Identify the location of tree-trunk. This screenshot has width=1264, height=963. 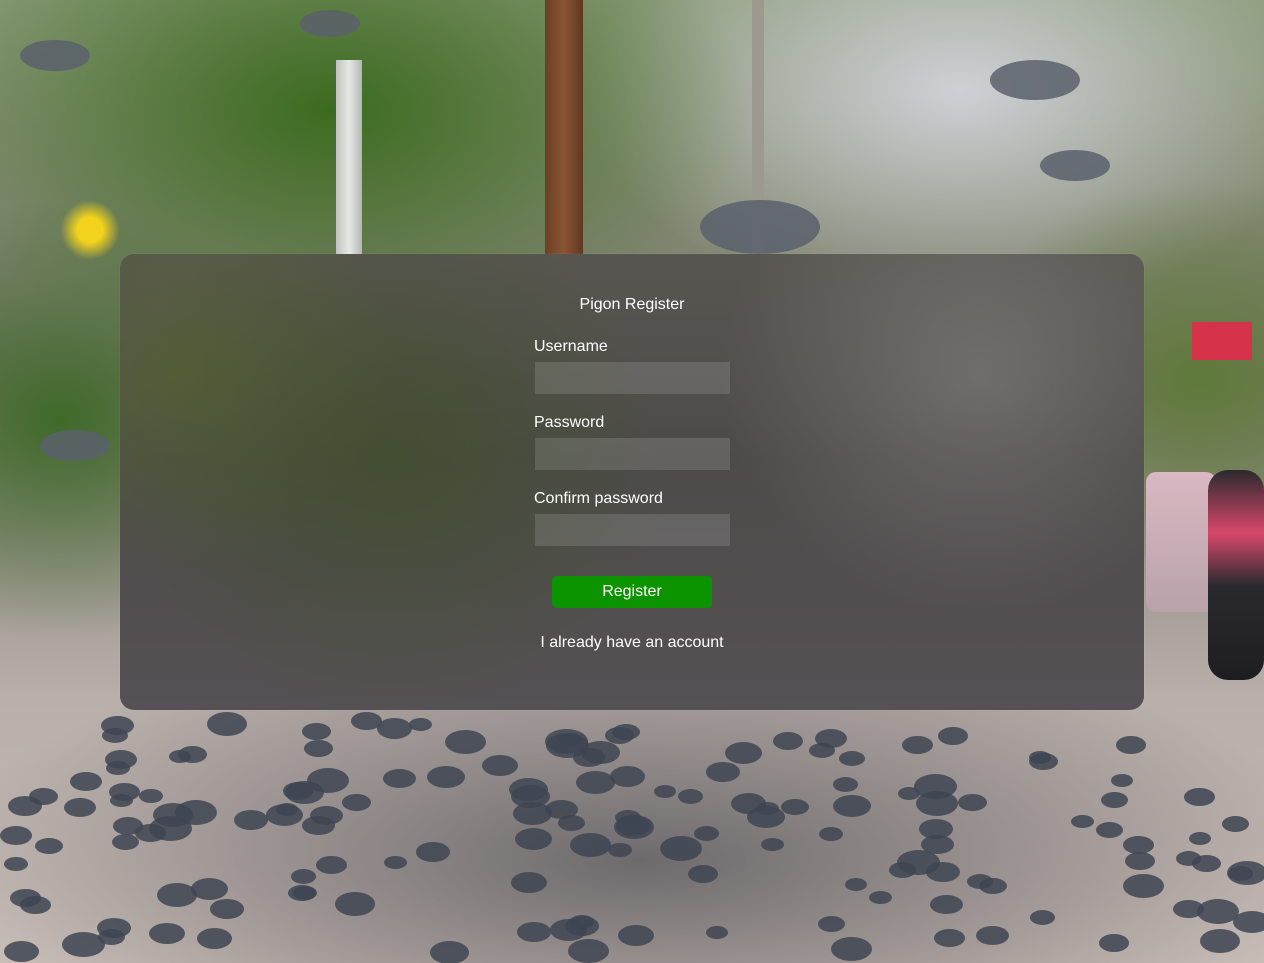
(564, 130).